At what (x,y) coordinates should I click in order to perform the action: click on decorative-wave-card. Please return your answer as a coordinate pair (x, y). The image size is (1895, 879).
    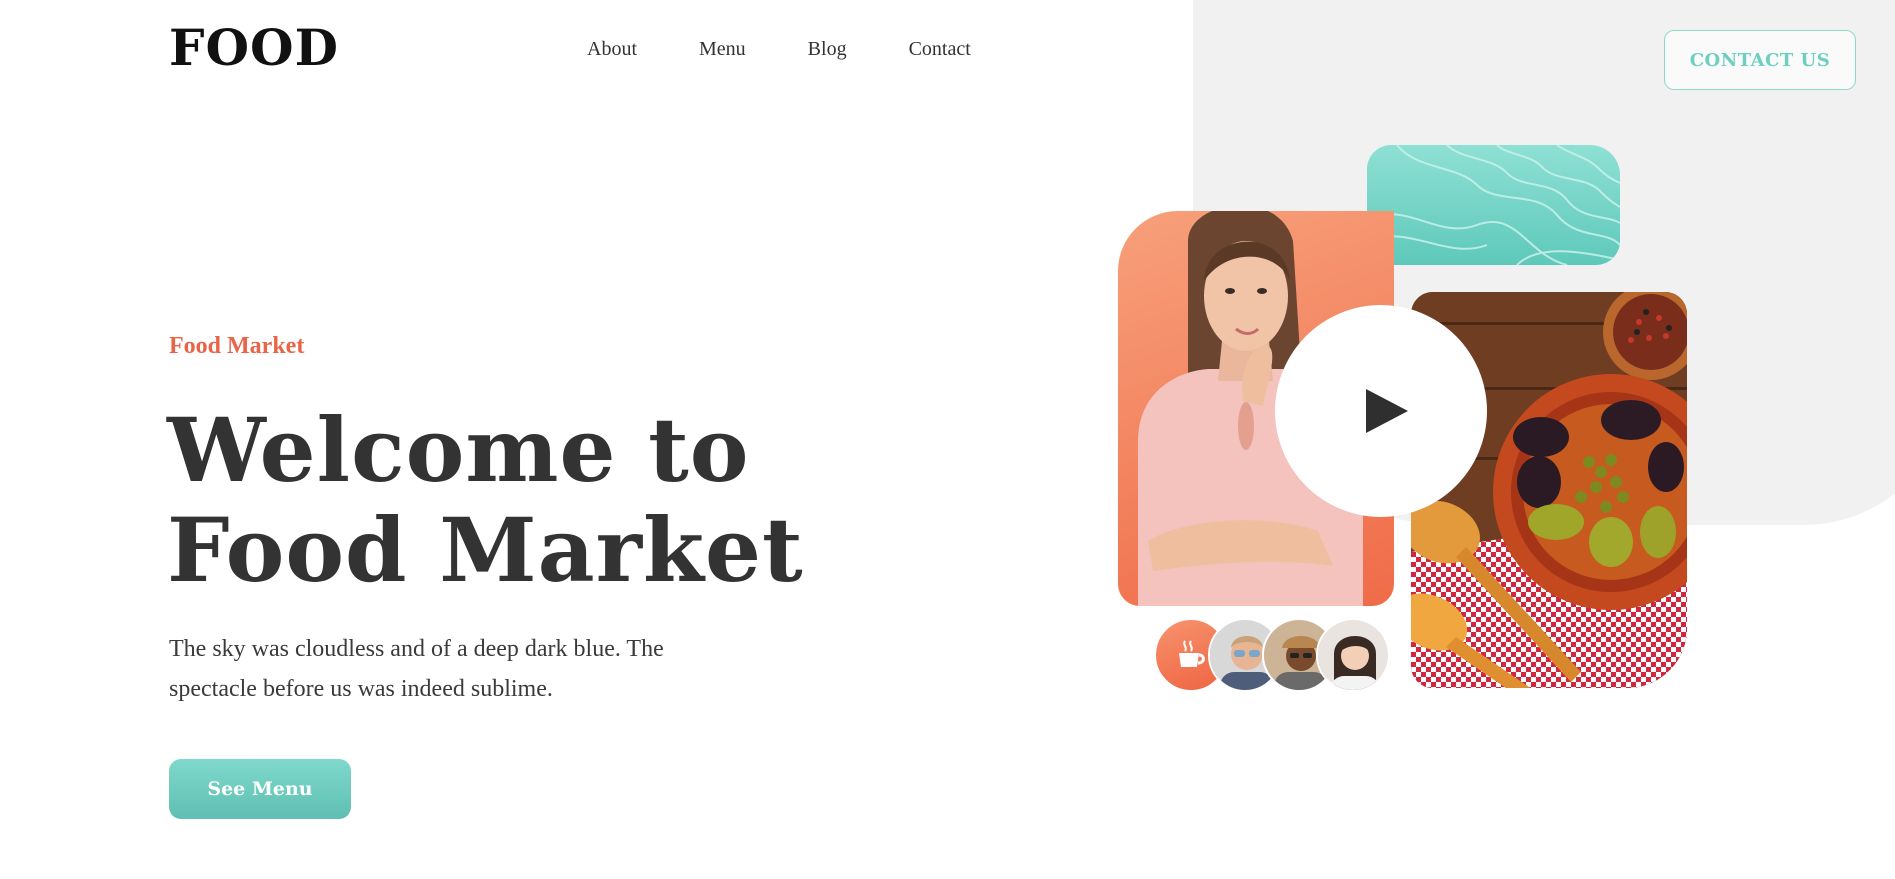
    Looking at the image, I should click on (1493, 205).